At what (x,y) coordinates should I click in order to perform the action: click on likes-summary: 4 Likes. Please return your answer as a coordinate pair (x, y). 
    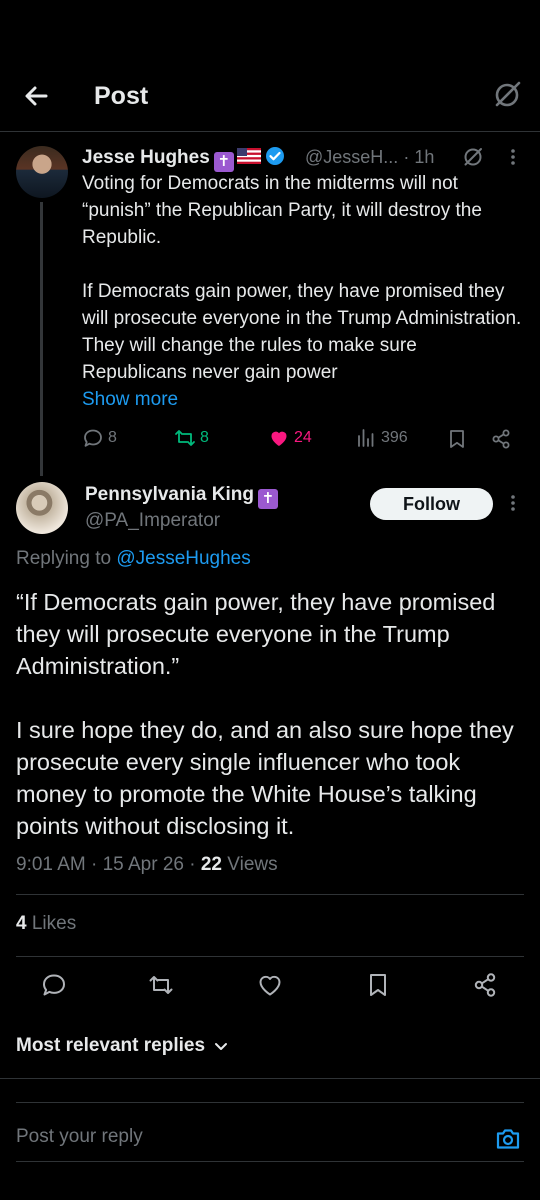
    Looking at the image, I should click on (46, 924).